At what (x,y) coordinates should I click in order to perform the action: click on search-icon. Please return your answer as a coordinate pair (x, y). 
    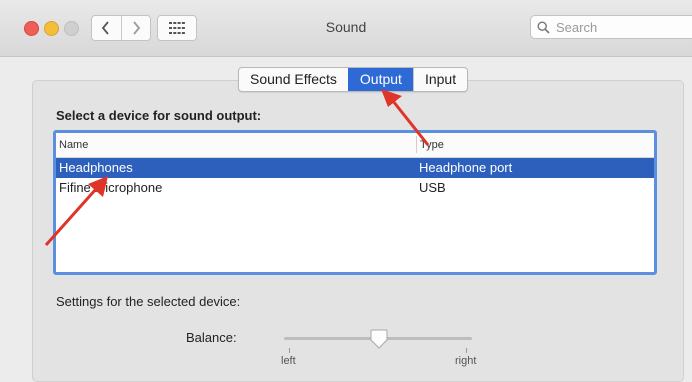
    Looking at the image, I should click on (543, 27).